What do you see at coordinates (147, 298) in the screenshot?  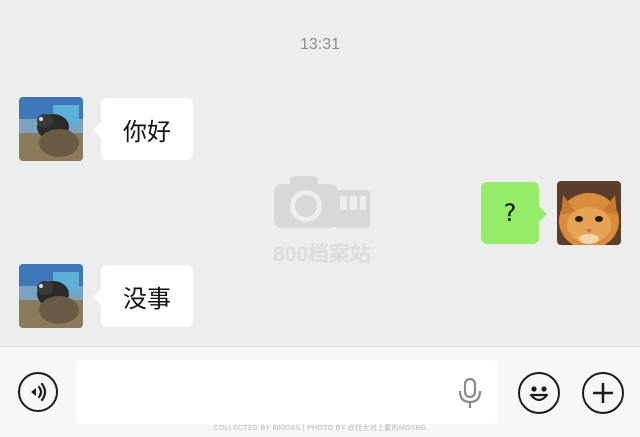 I see `message-text: 没事` at bounding box center [147, 298].